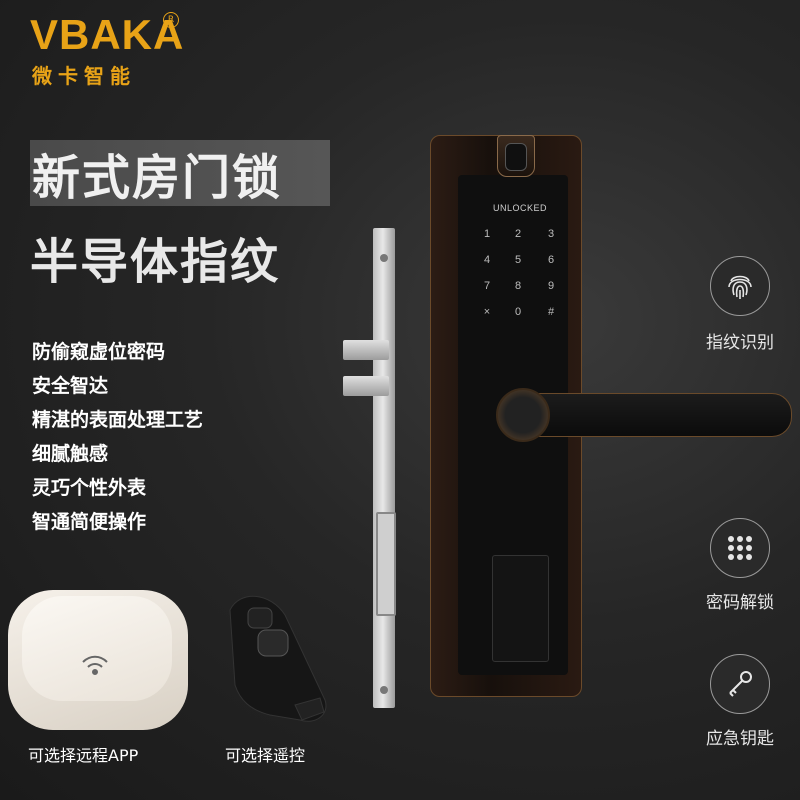 The height and width of the screenshot is (800, 800). Describe the element at coordinates (487, 260) in the screenshot. I see `keypad-key: 4` at that location.